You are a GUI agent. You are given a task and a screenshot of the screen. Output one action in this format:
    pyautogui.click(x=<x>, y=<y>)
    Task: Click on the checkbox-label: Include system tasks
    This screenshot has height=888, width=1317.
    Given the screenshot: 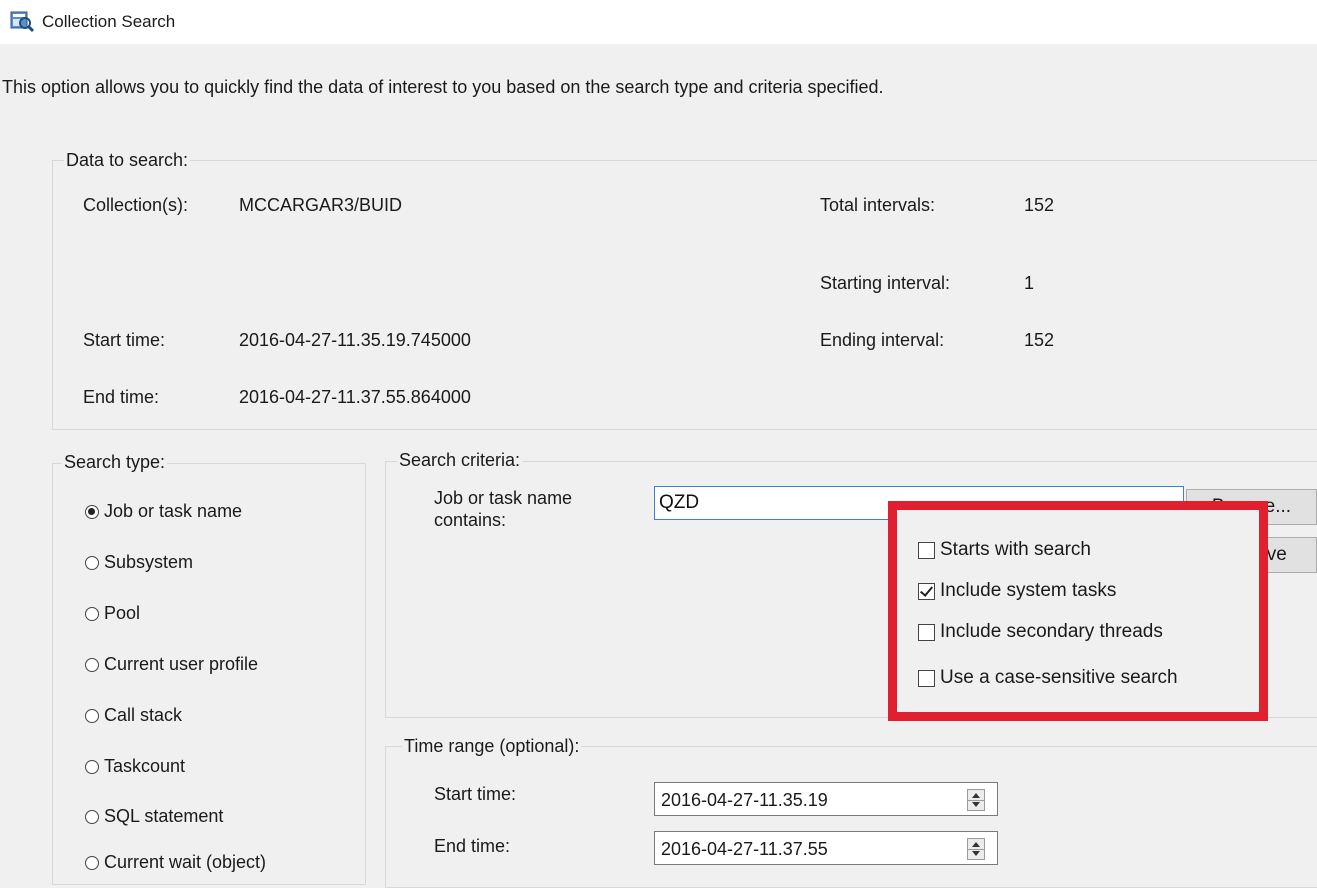 What is the action you would take?
    pyautogui.click(x=1028, y=590)
    